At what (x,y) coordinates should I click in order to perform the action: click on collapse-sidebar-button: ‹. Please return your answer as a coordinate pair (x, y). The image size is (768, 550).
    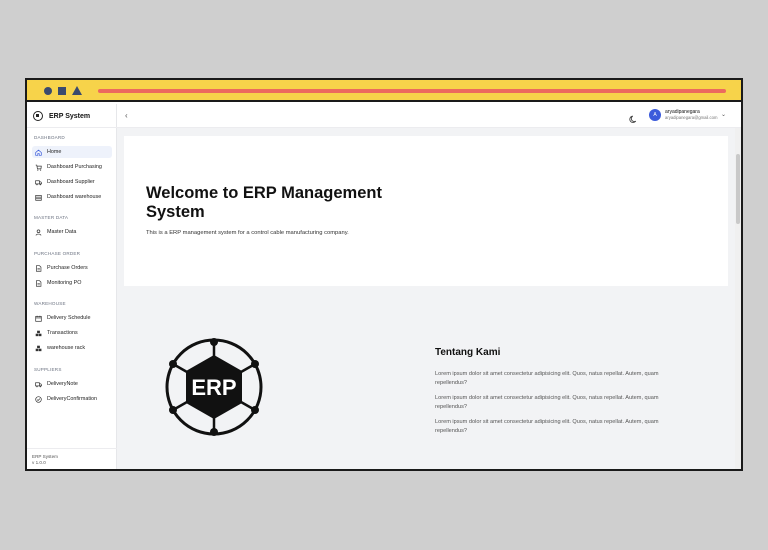
    Looking at the image, I should click on (126, 115).